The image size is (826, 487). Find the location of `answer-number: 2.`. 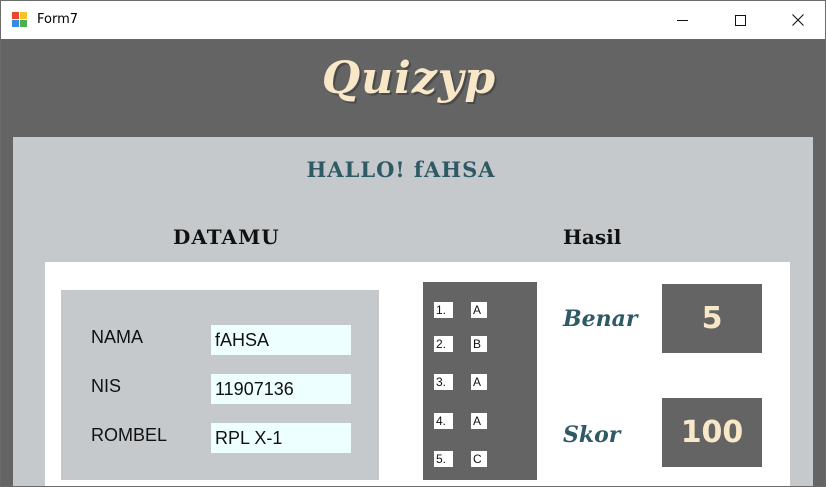

answer-number: 2. is located at coordinates (443, 344).